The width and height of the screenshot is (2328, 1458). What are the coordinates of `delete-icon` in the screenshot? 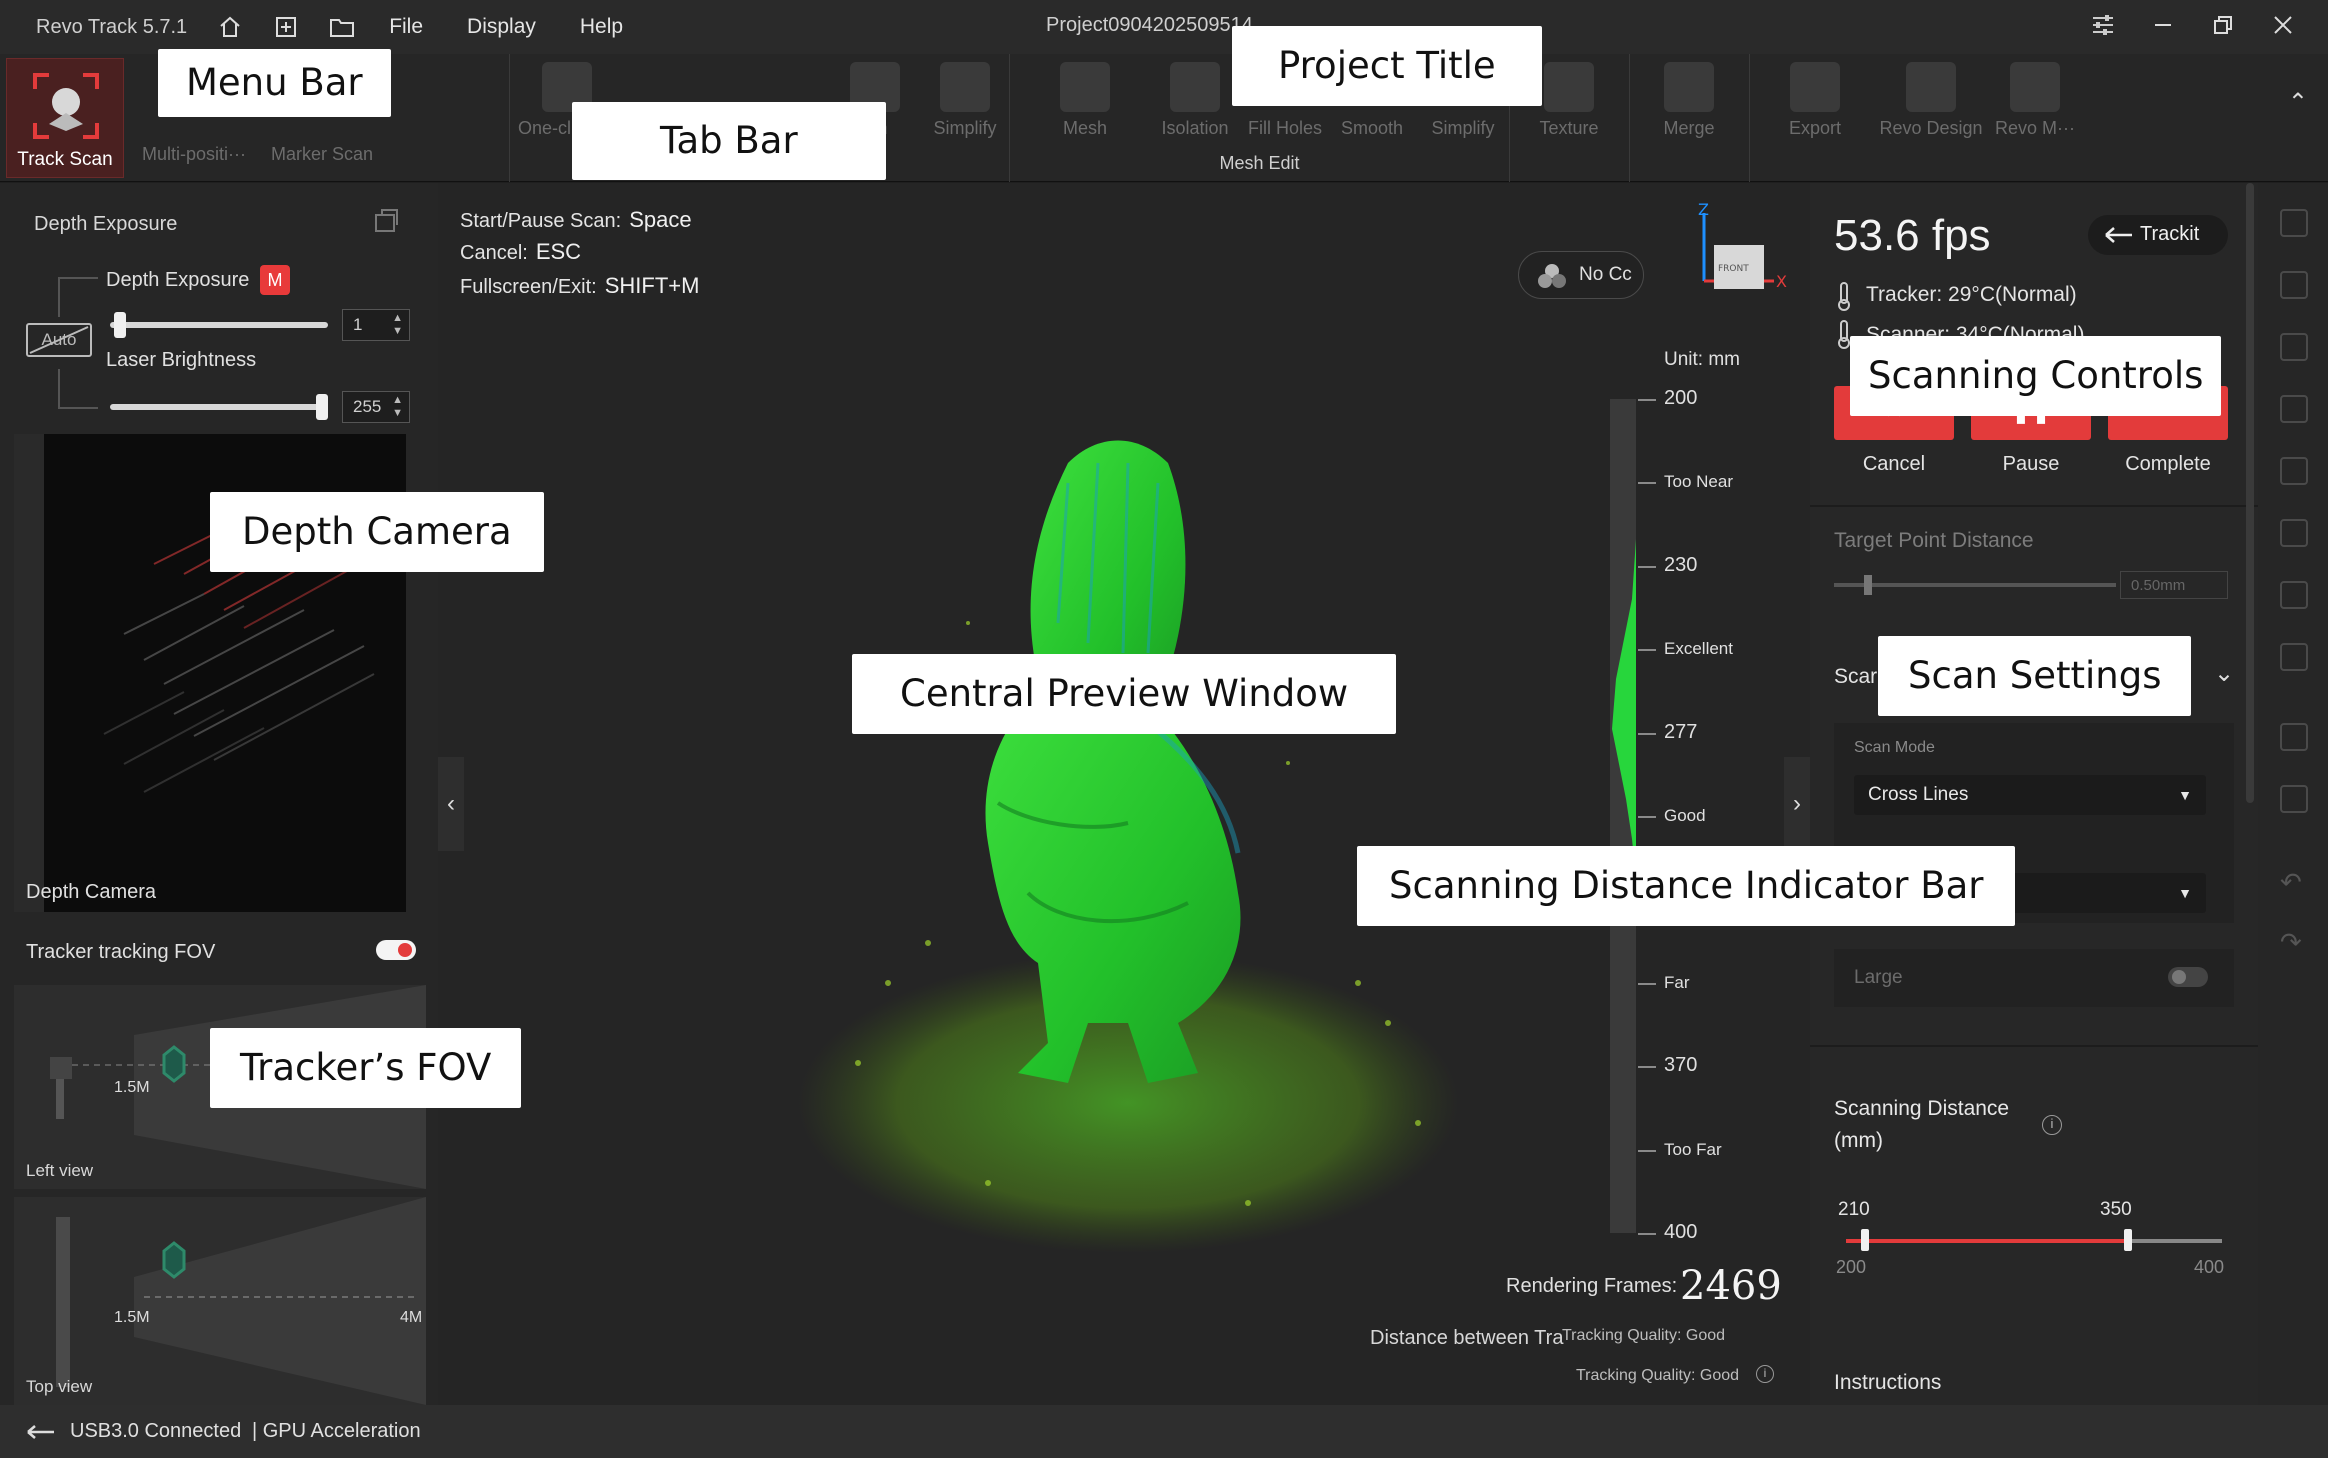 It's located at (2294, 657).